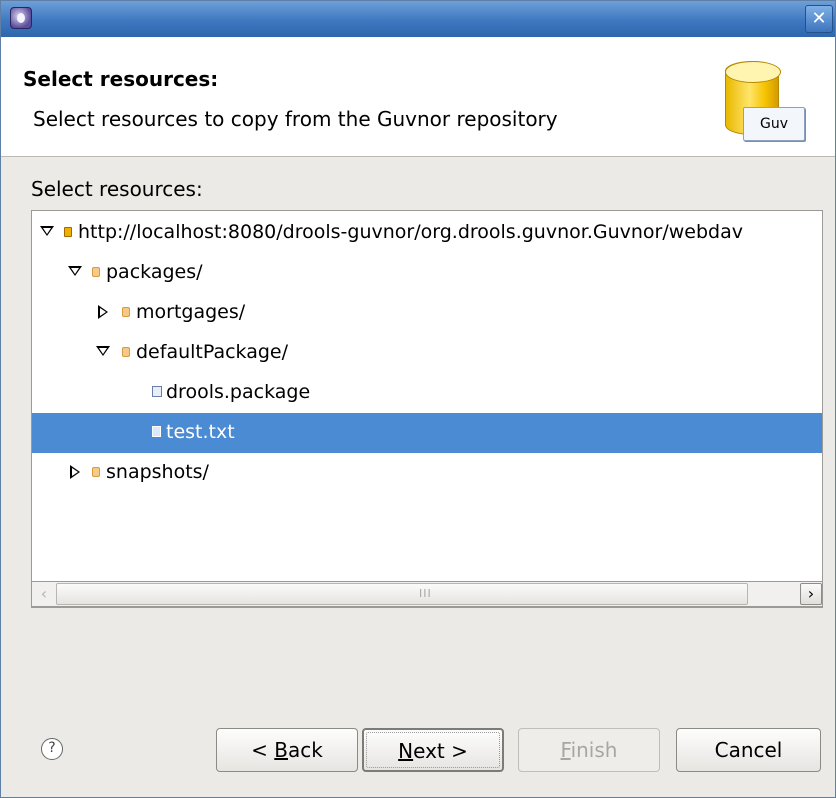 This screenshot has height=798, width=836. I want to click on eclipse-app-icon, so click(21, 18).